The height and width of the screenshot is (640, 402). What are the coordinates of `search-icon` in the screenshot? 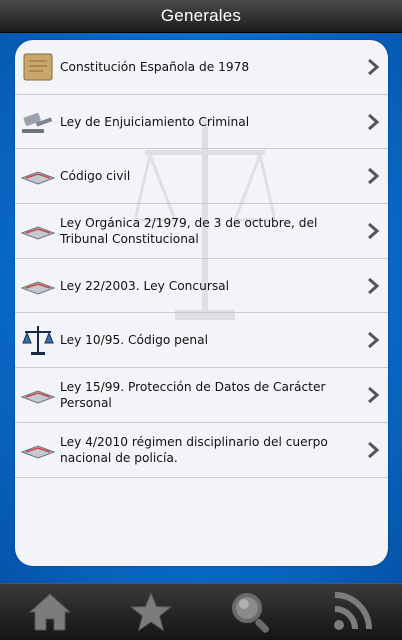 It's located at (251, 613).